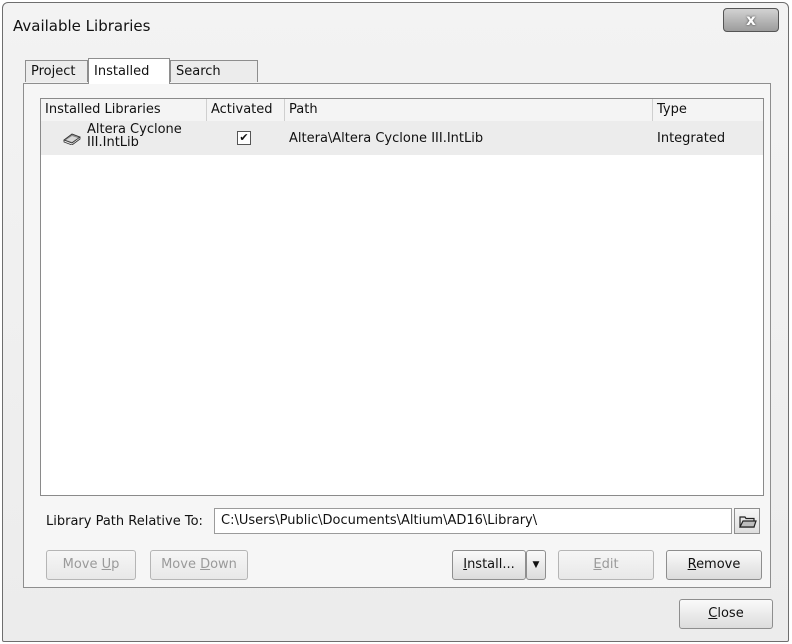 The image size is (792, 644). I want to click on window-title: Available Libraries, so click(82, 26).